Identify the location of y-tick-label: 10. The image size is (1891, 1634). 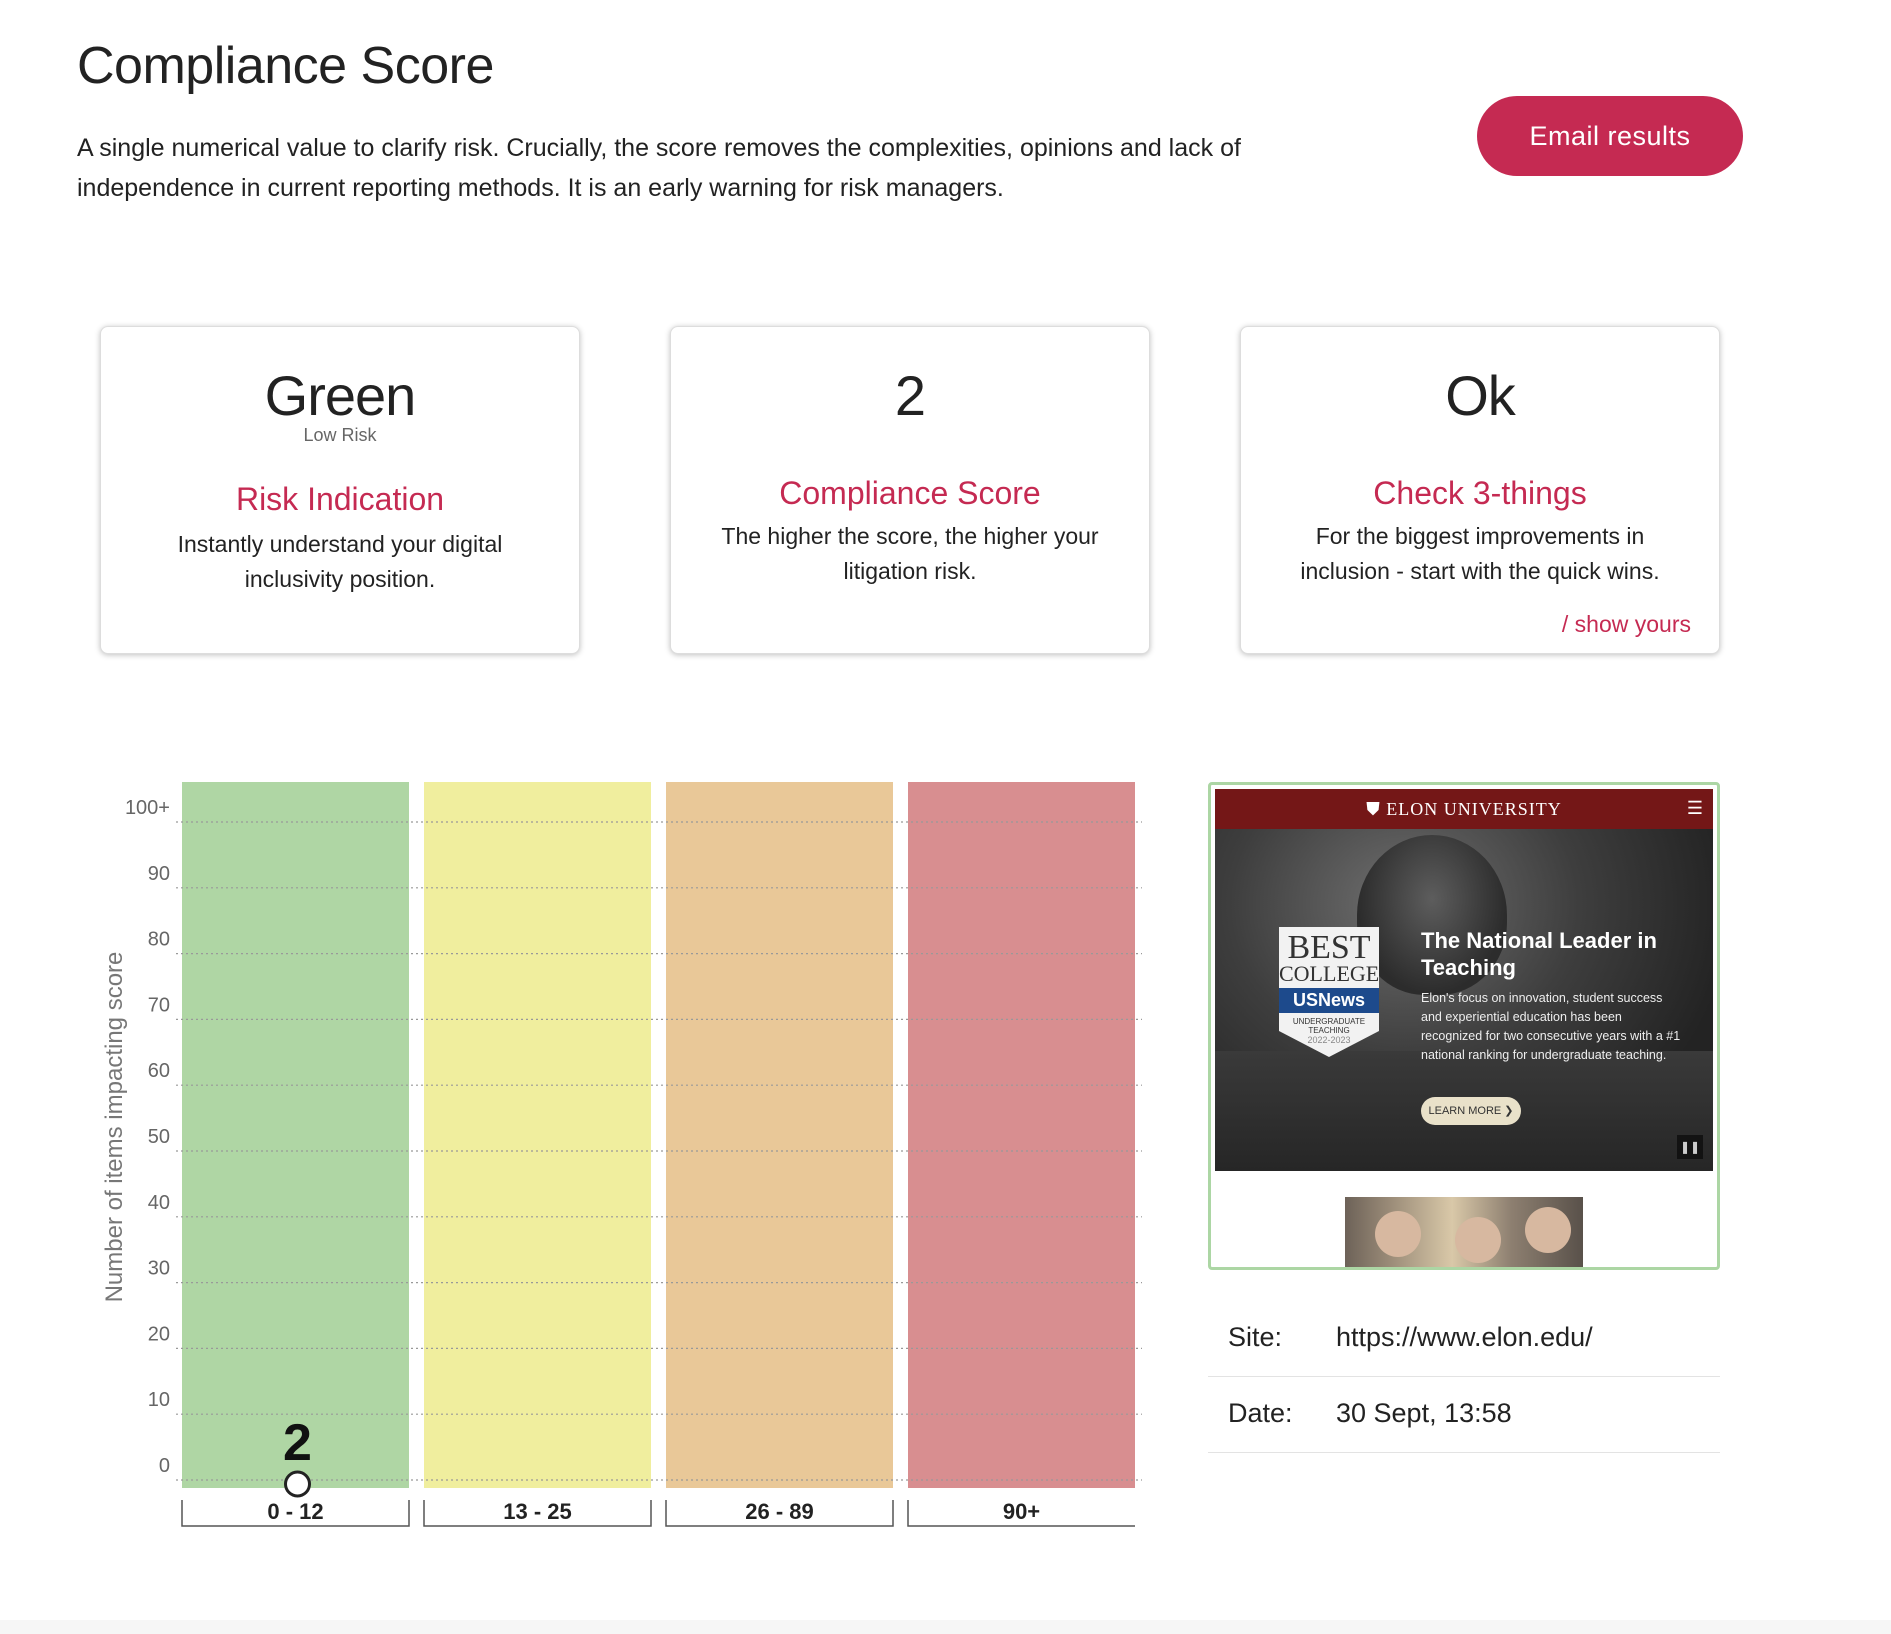
(159, 1400).